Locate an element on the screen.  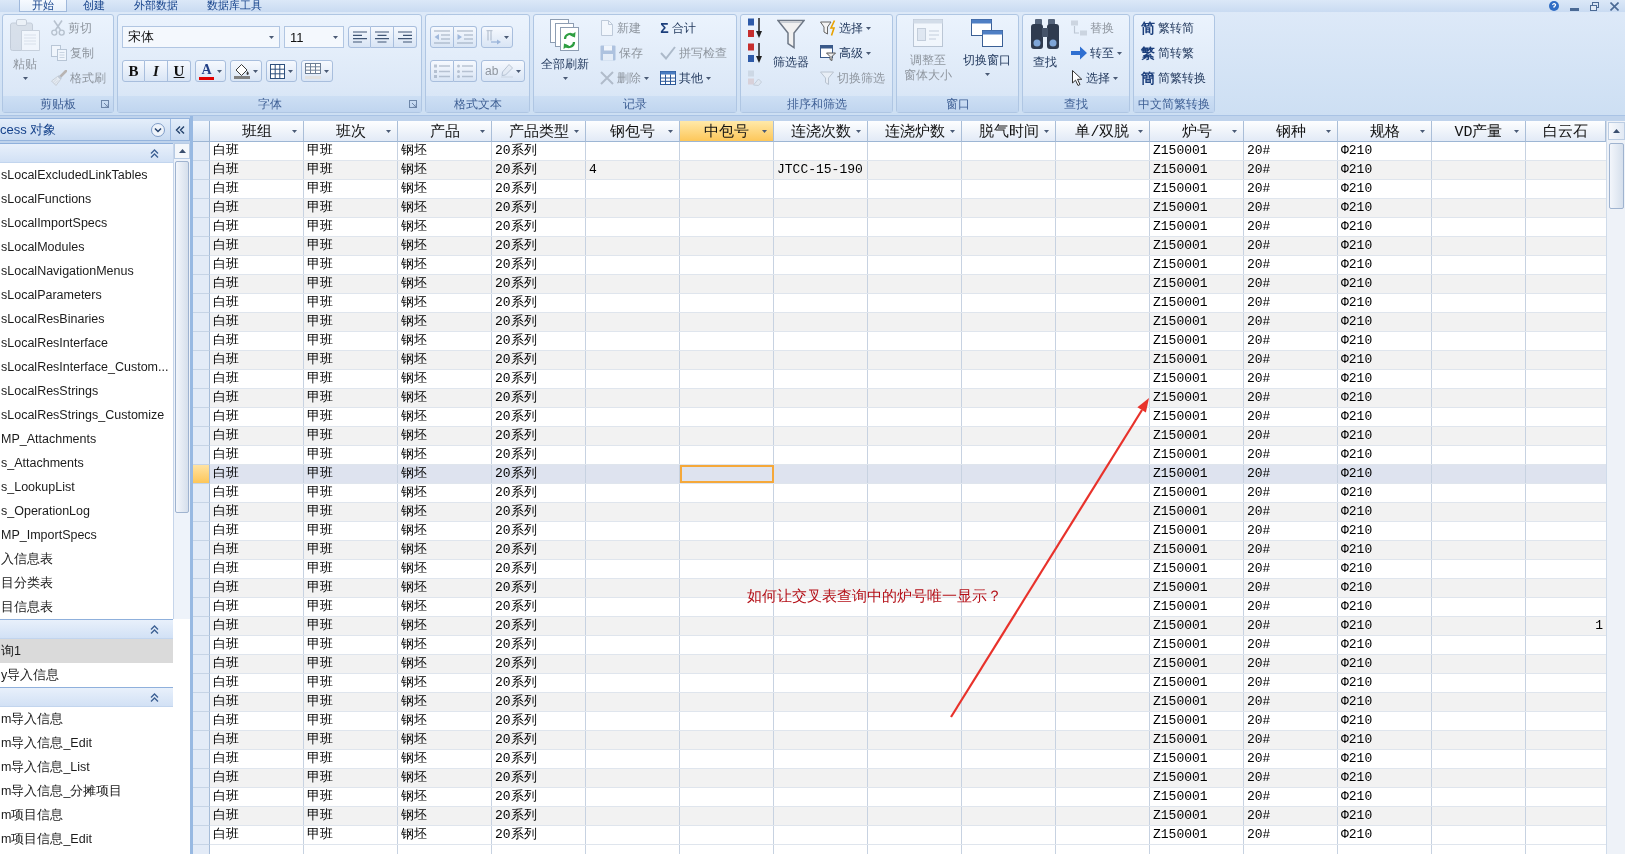
nav-item: sLocalResStrings is located at coordinates (86, 391).